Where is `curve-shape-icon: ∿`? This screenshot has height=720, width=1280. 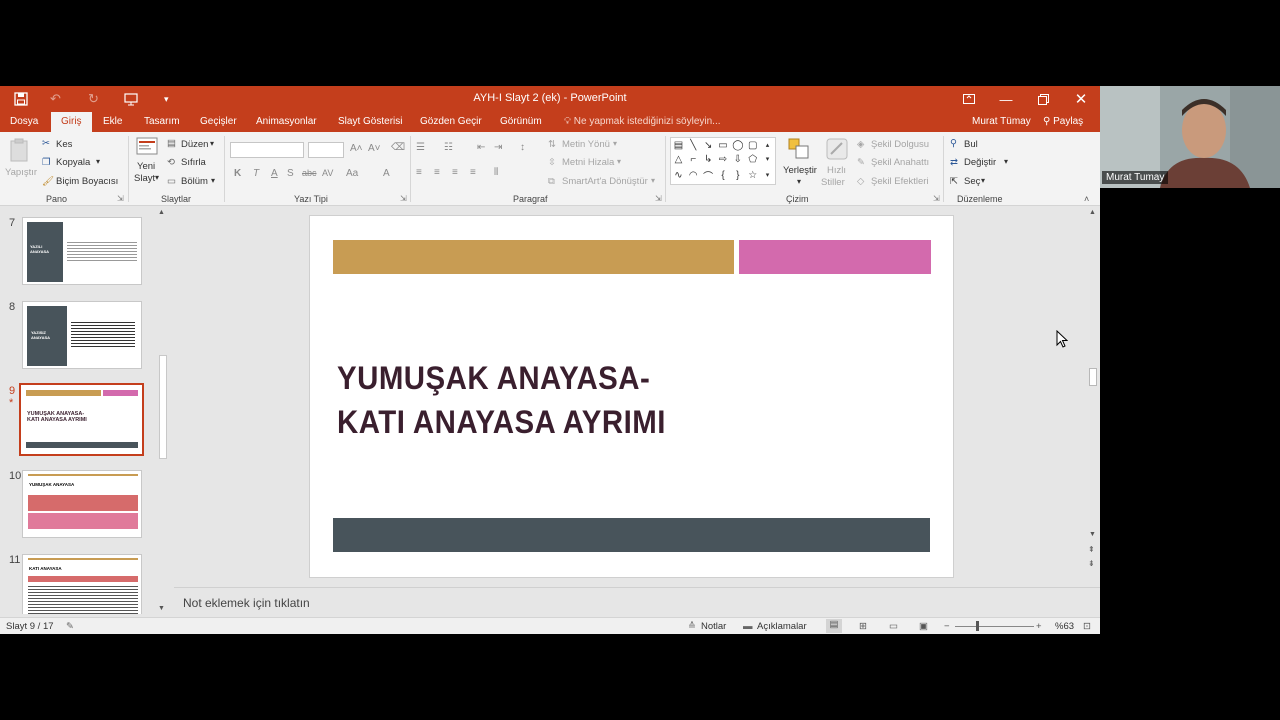
curve-shape-icon: ∿ is located at coordinates (678, 175).